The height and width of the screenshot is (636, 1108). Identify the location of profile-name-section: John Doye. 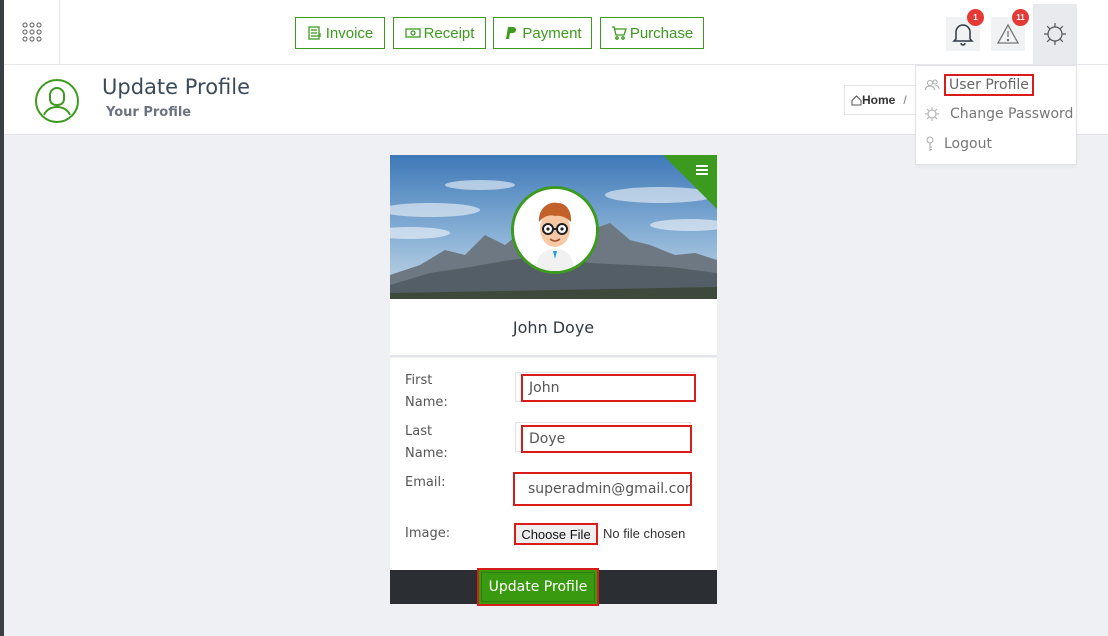
(553, 328).